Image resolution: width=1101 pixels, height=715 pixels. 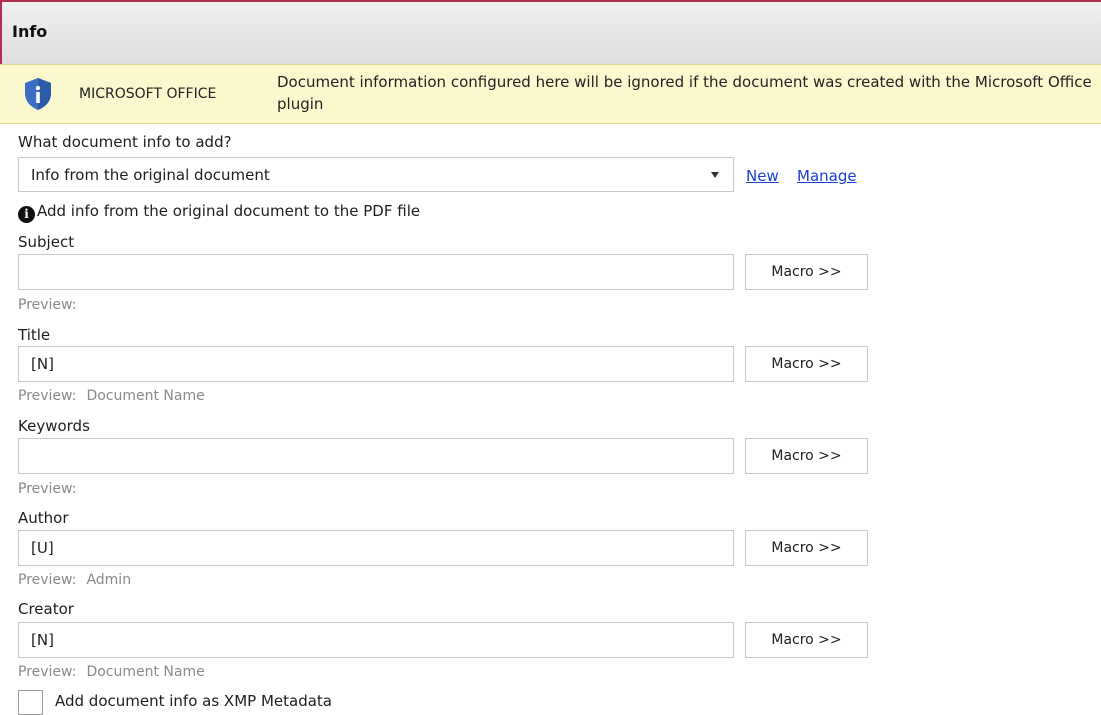 I want to click on title-input, so click(x=376, y=364).